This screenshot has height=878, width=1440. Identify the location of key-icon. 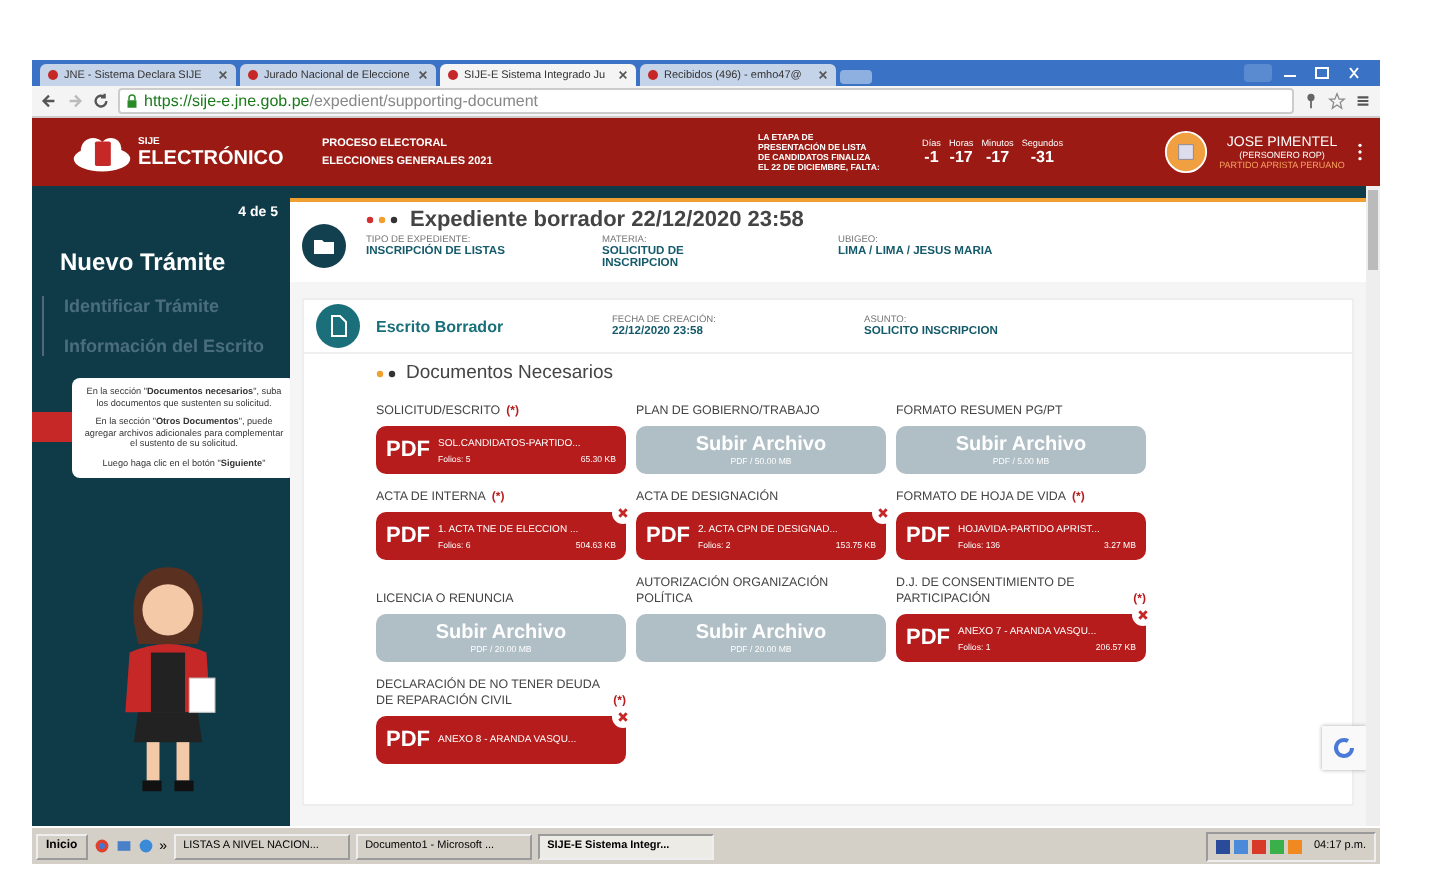
(1311, 101).